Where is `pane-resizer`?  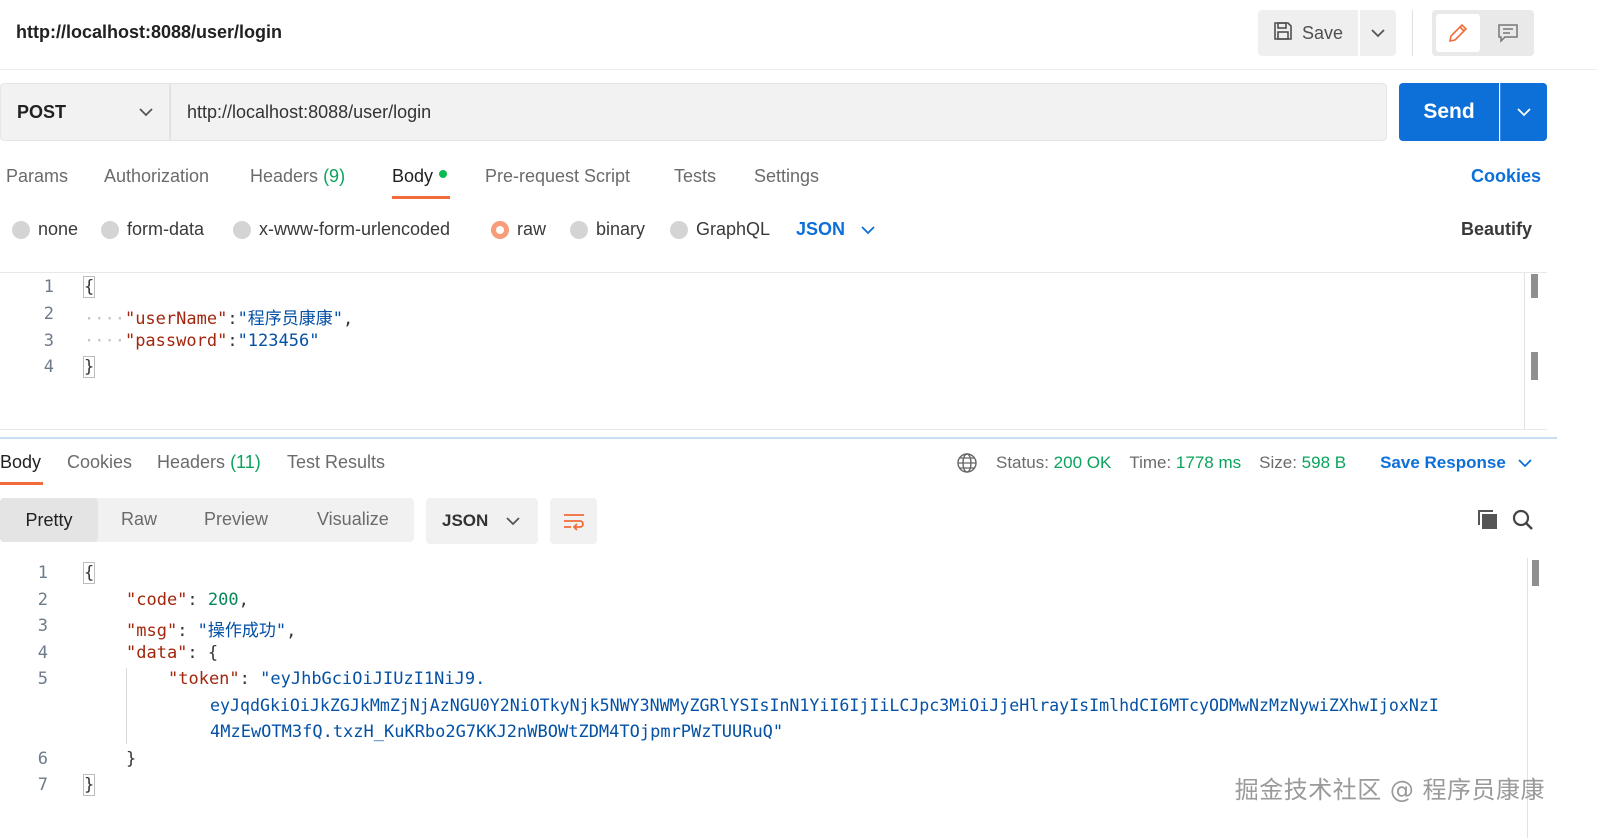 pane-resizer is located at coordinates (778, 438).